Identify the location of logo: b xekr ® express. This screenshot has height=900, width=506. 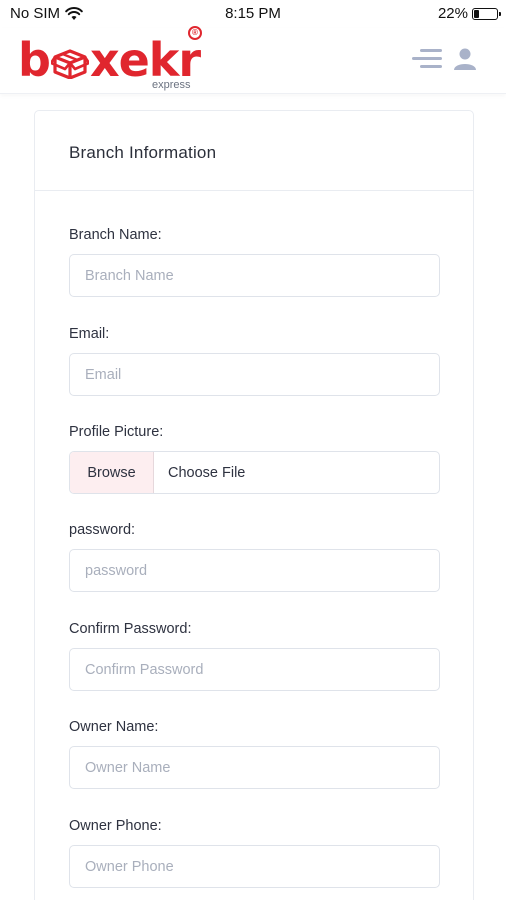
(118, 59).